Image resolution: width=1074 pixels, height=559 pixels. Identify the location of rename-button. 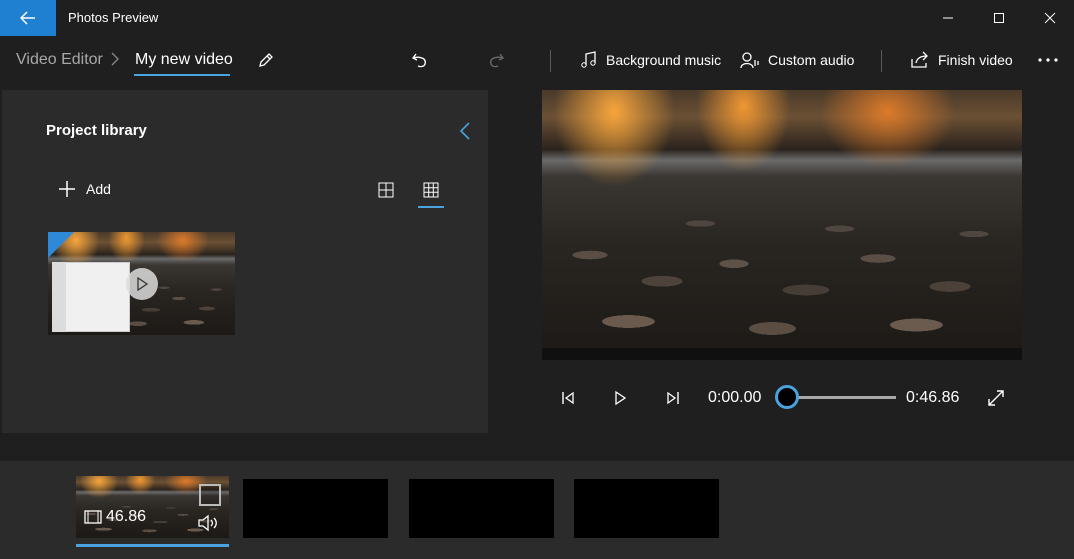
(266, 60).